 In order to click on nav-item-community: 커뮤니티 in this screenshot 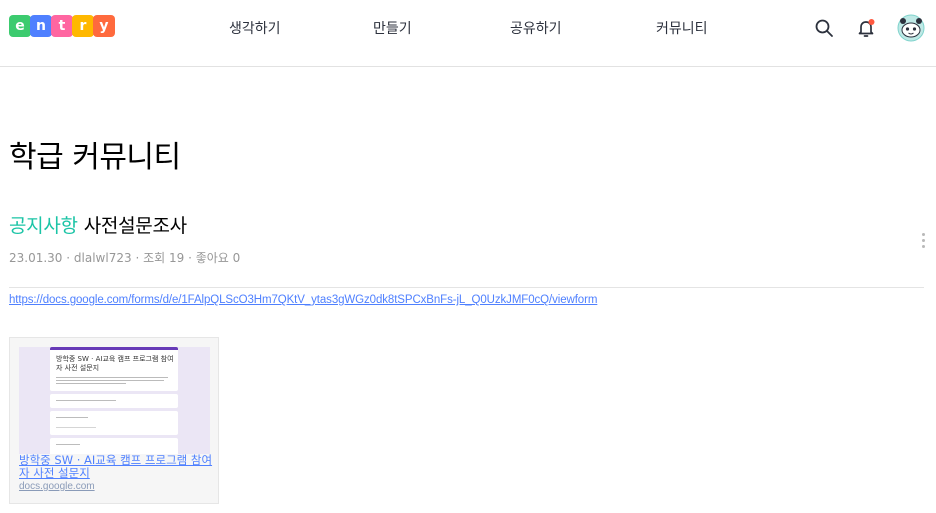, I will do `click(682, 28)`.